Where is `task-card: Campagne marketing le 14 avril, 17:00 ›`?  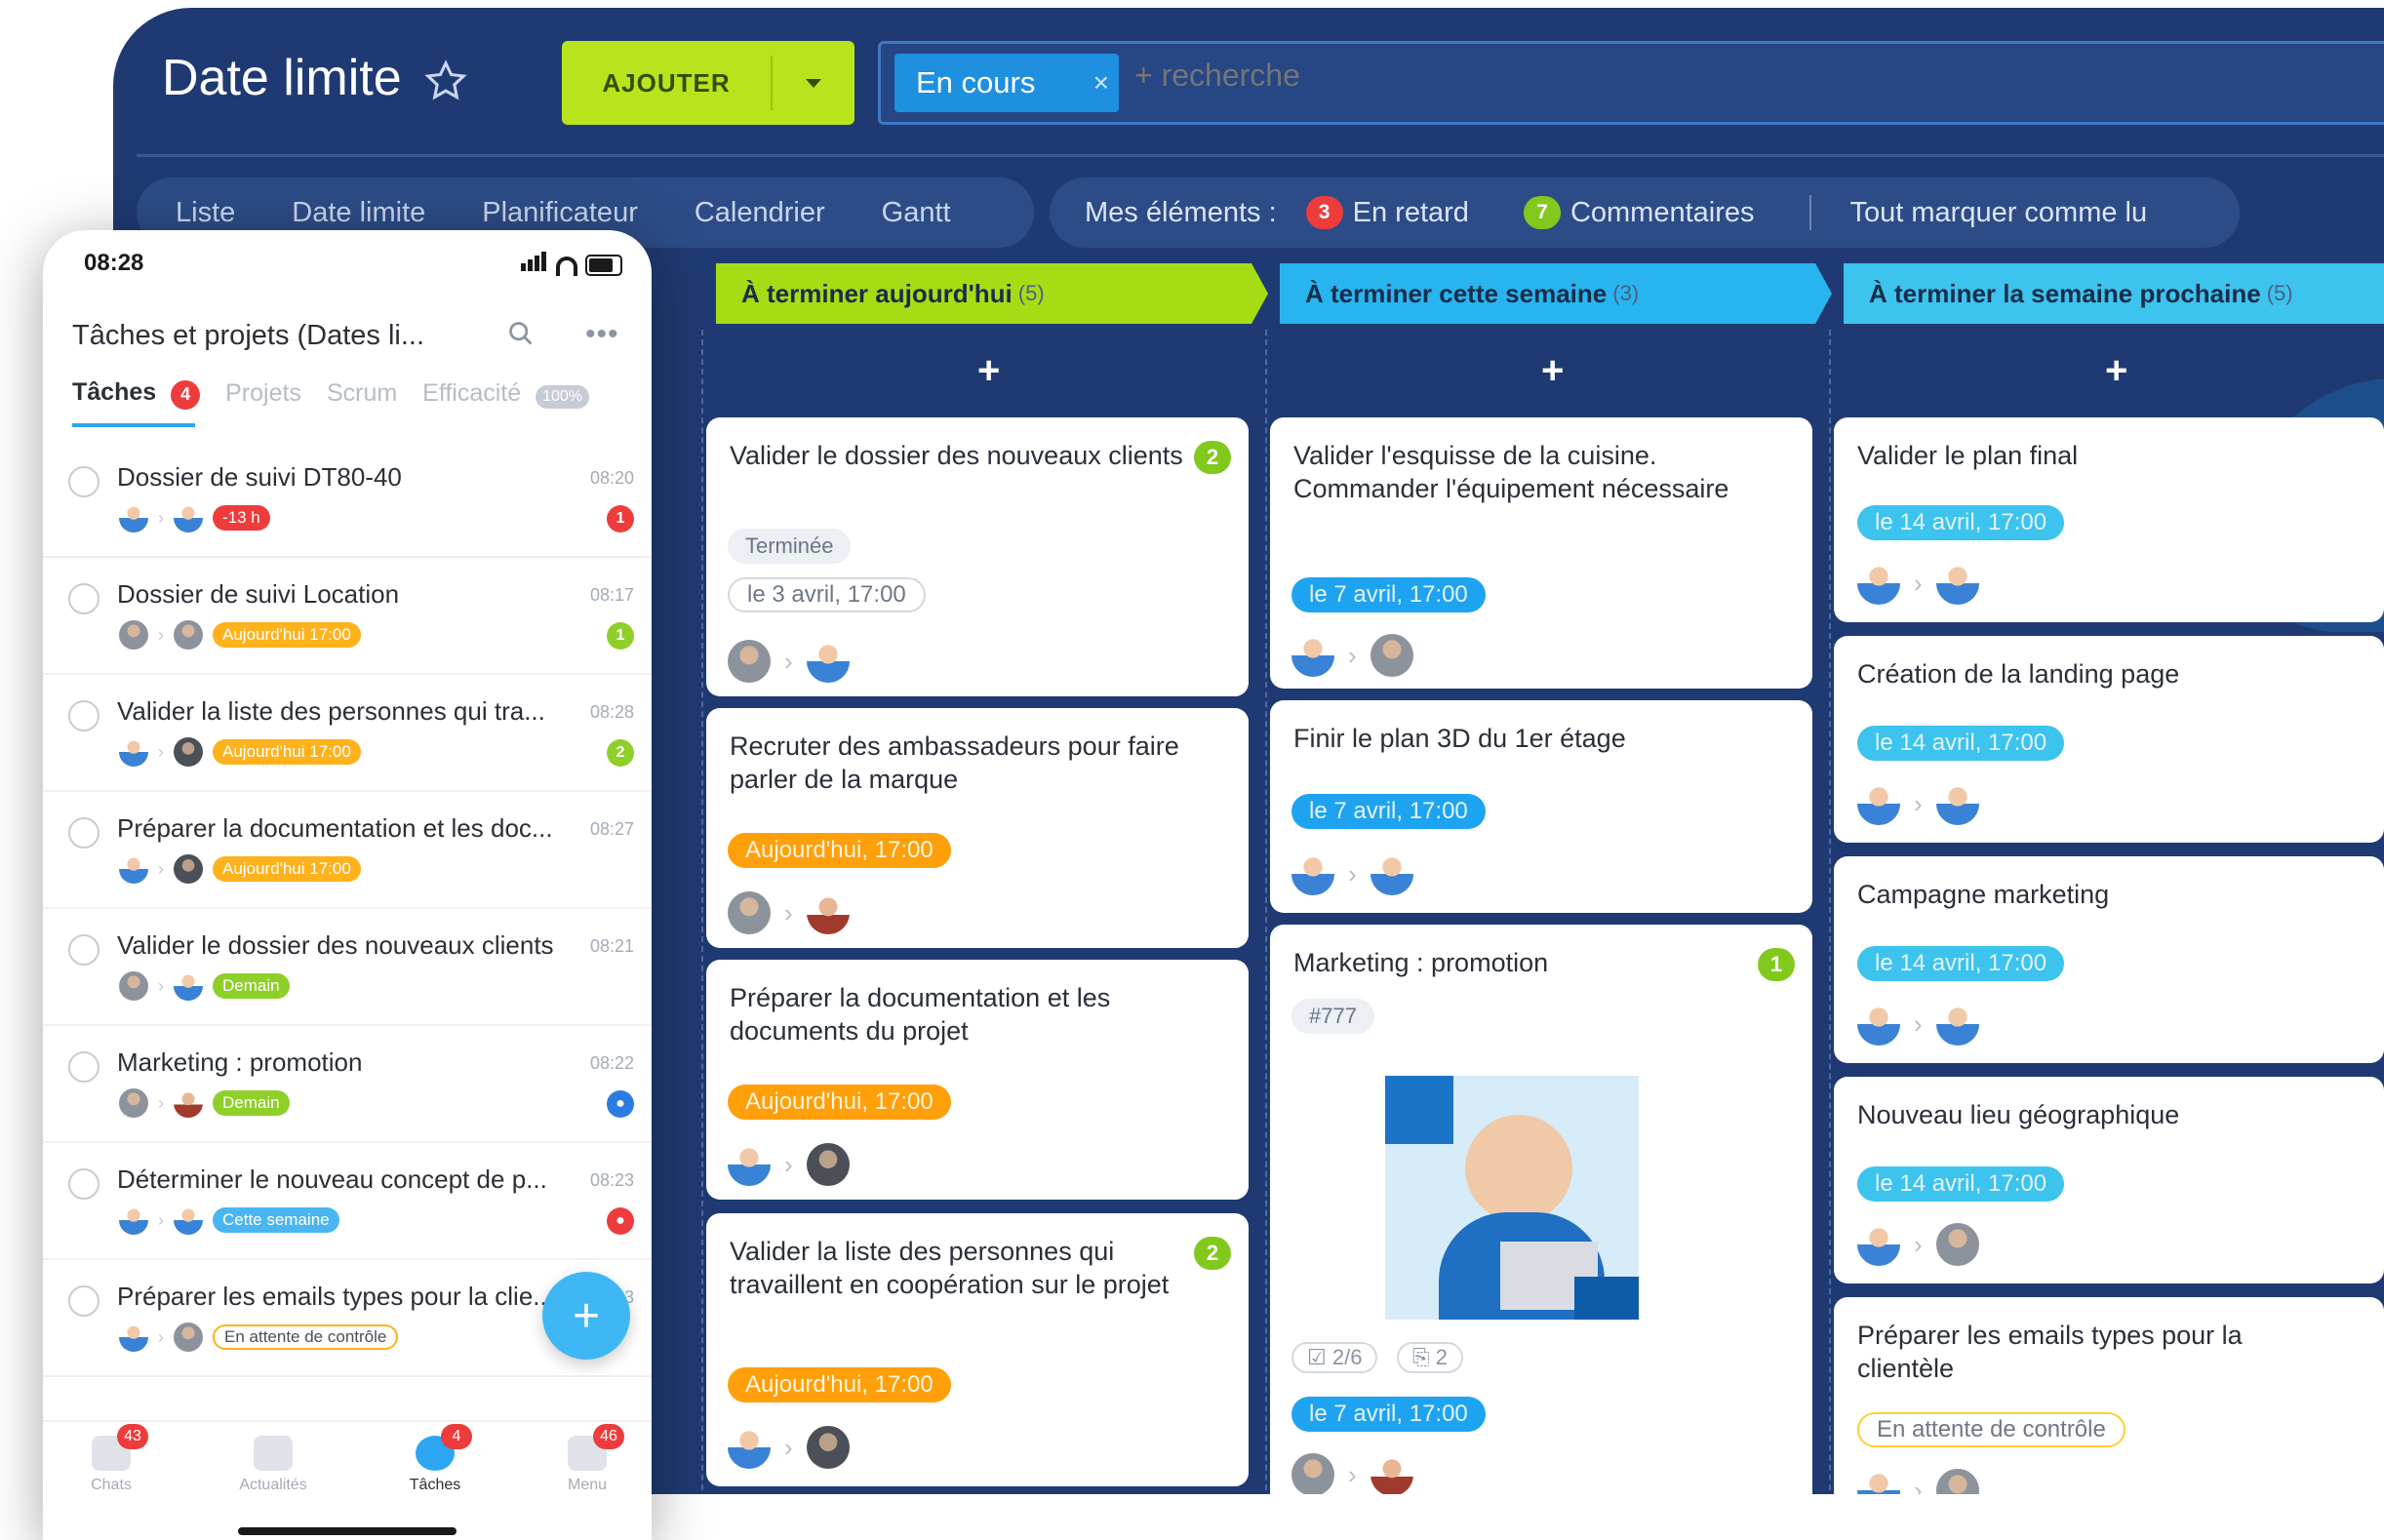 task-card: Campagne marketing le 14 avril, 17:00 › is located at coordinates (2109, 960).